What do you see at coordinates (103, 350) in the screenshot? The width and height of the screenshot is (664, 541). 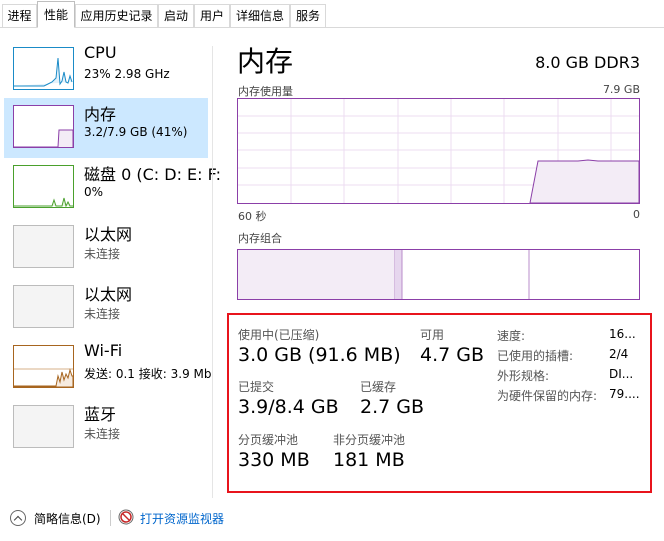 I see `sidebar-item-label: Wi-Fi` at bounding box center [103, 350].